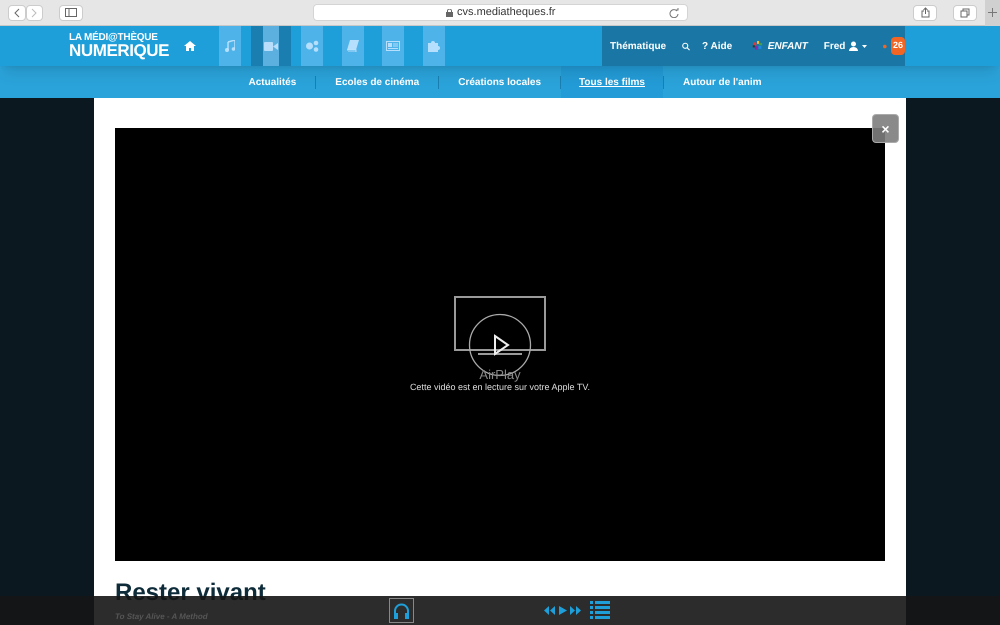  Describe the element at coordinates (121, 50) in the screenshot. I see `logo-text: NUMERIQUE` at that location.